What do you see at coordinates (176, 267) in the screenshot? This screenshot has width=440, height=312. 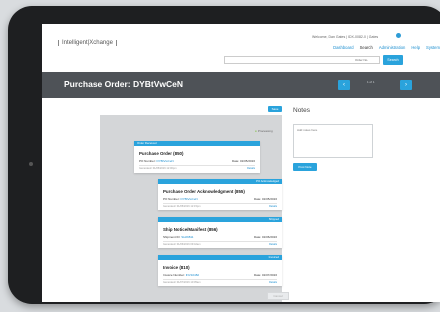 I see `card-title: Invoice (810)` at bounding box center [176, 267].